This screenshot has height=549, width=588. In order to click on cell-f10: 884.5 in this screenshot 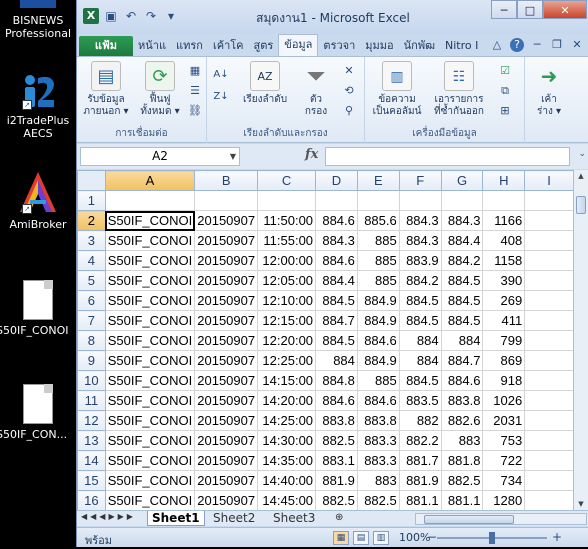, I will do `click(420, 380)`.